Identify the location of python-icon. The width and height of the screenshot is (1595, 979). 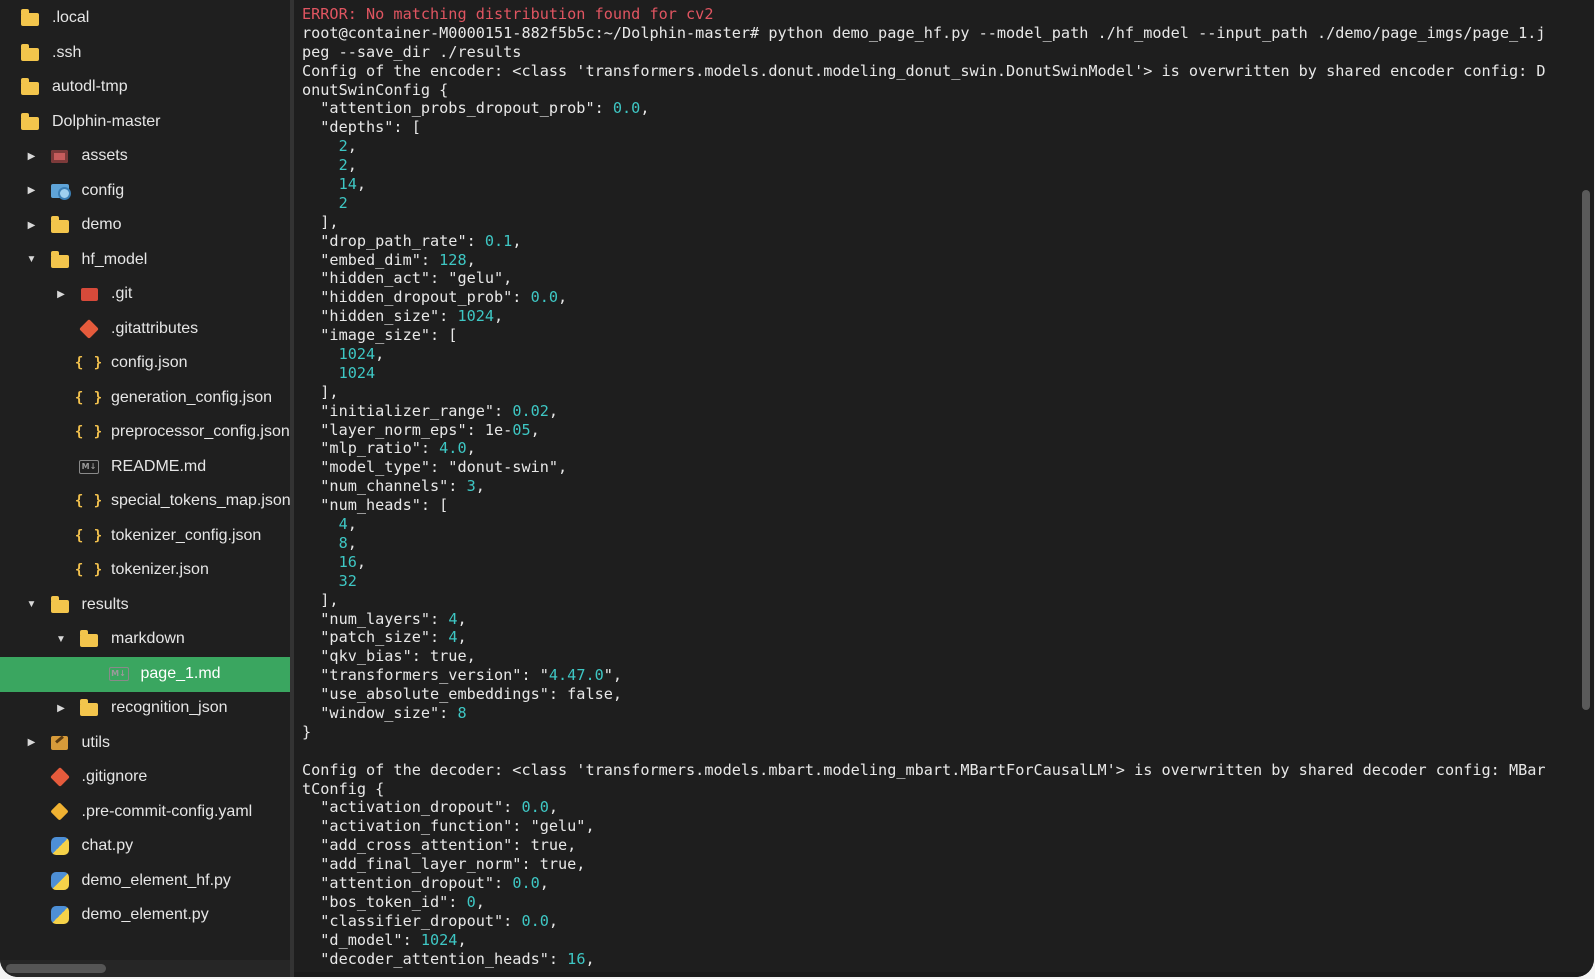
(60, 846).